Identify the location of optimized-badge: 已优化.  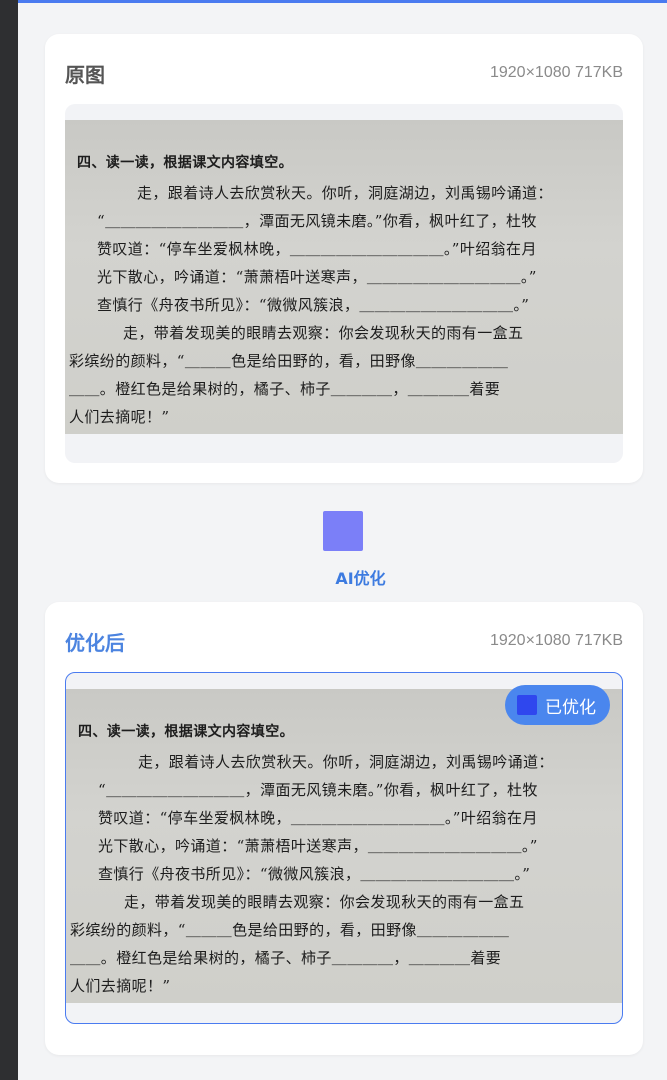
(557, 705).